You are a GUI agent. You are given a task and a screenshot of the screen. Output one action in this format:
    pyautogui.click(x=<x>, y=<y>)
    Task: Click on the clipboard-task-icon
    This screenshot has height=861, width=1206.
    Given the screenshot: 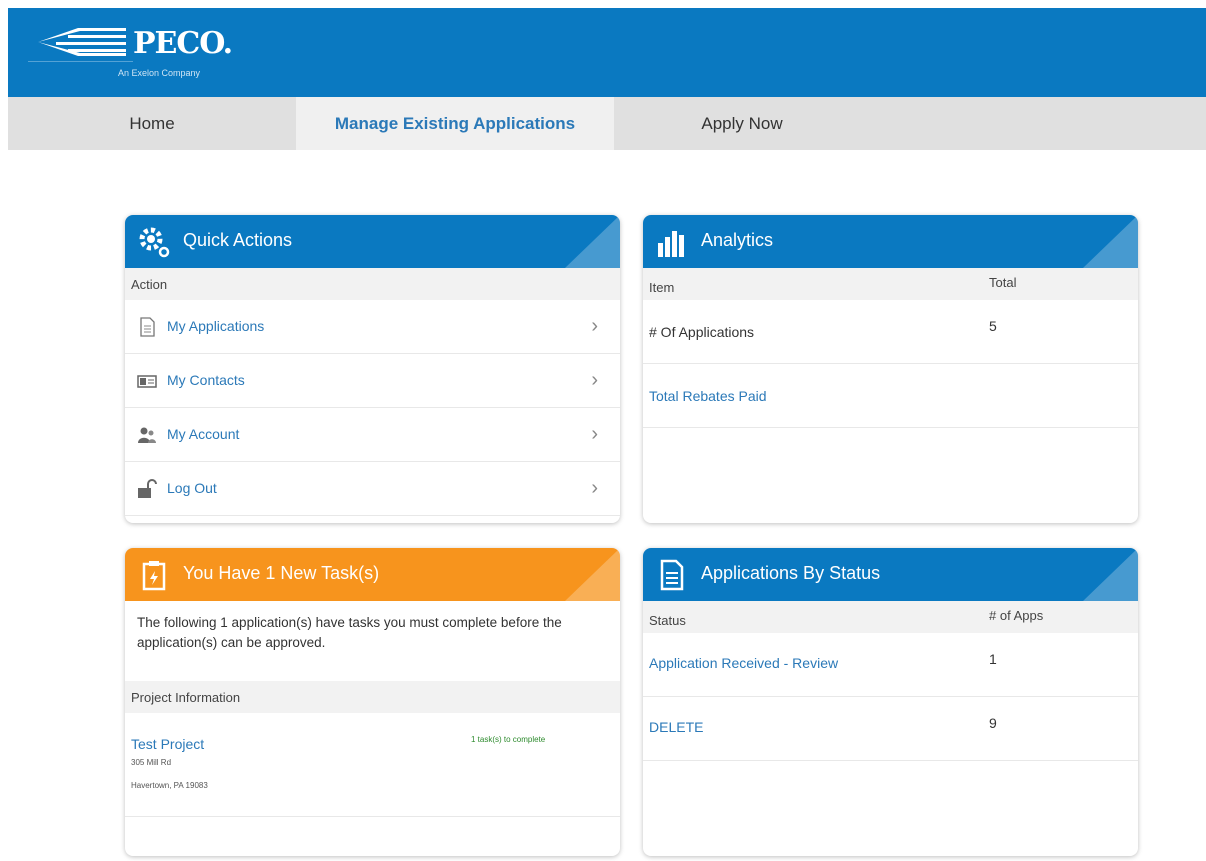 What is the action you would take?
    pyautogui.click(x=154, y=576)
    